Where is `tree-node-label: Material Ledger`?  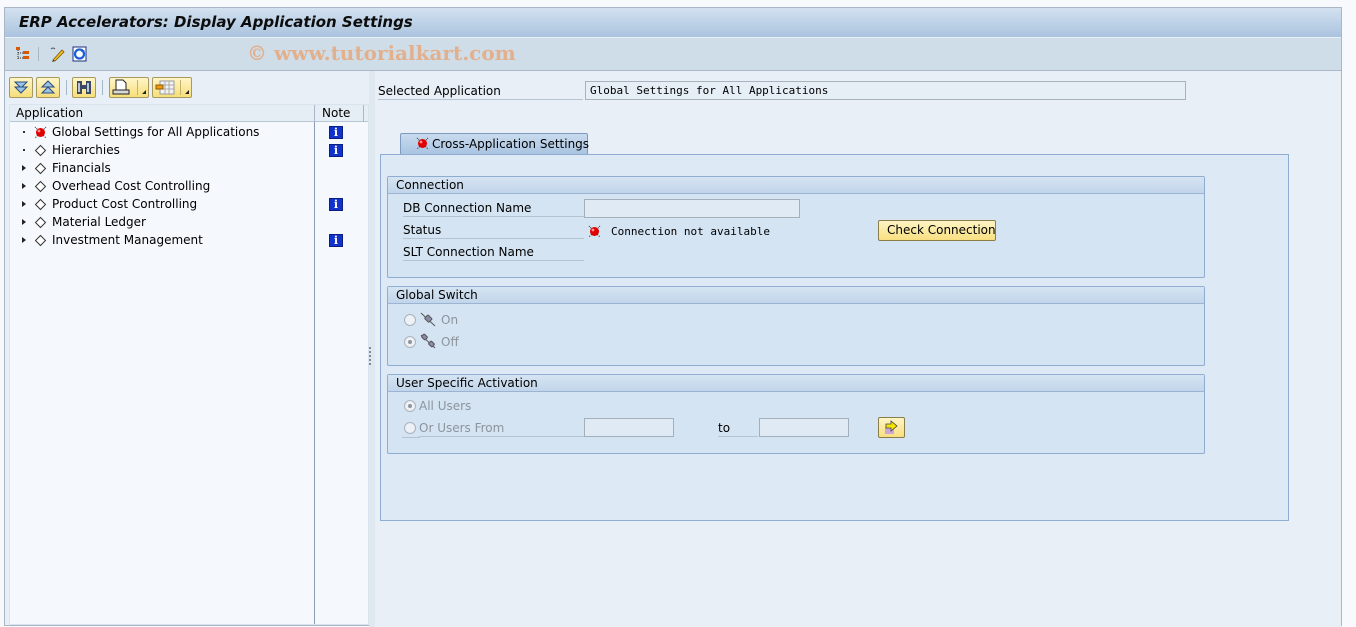 tree-node-label: Material Ledger is located at coordinates (99, 222).